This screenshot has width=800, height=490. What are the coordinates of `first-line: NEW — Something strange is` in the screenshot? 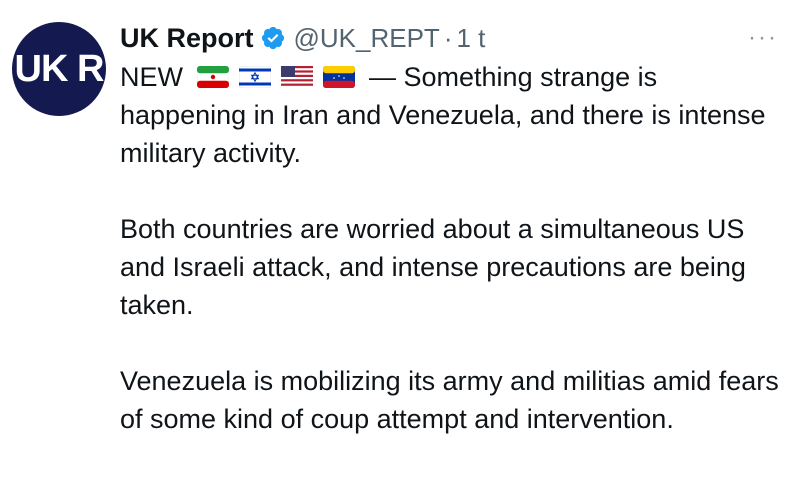 It's located at (453, 77).